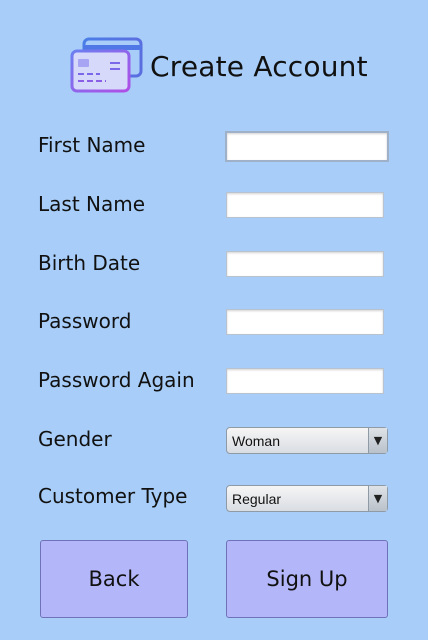 The image size is (428, 640). Describe the element at coordinates (92, 204) in the screenshot. I see `last-name-label: Last Name` at that location.